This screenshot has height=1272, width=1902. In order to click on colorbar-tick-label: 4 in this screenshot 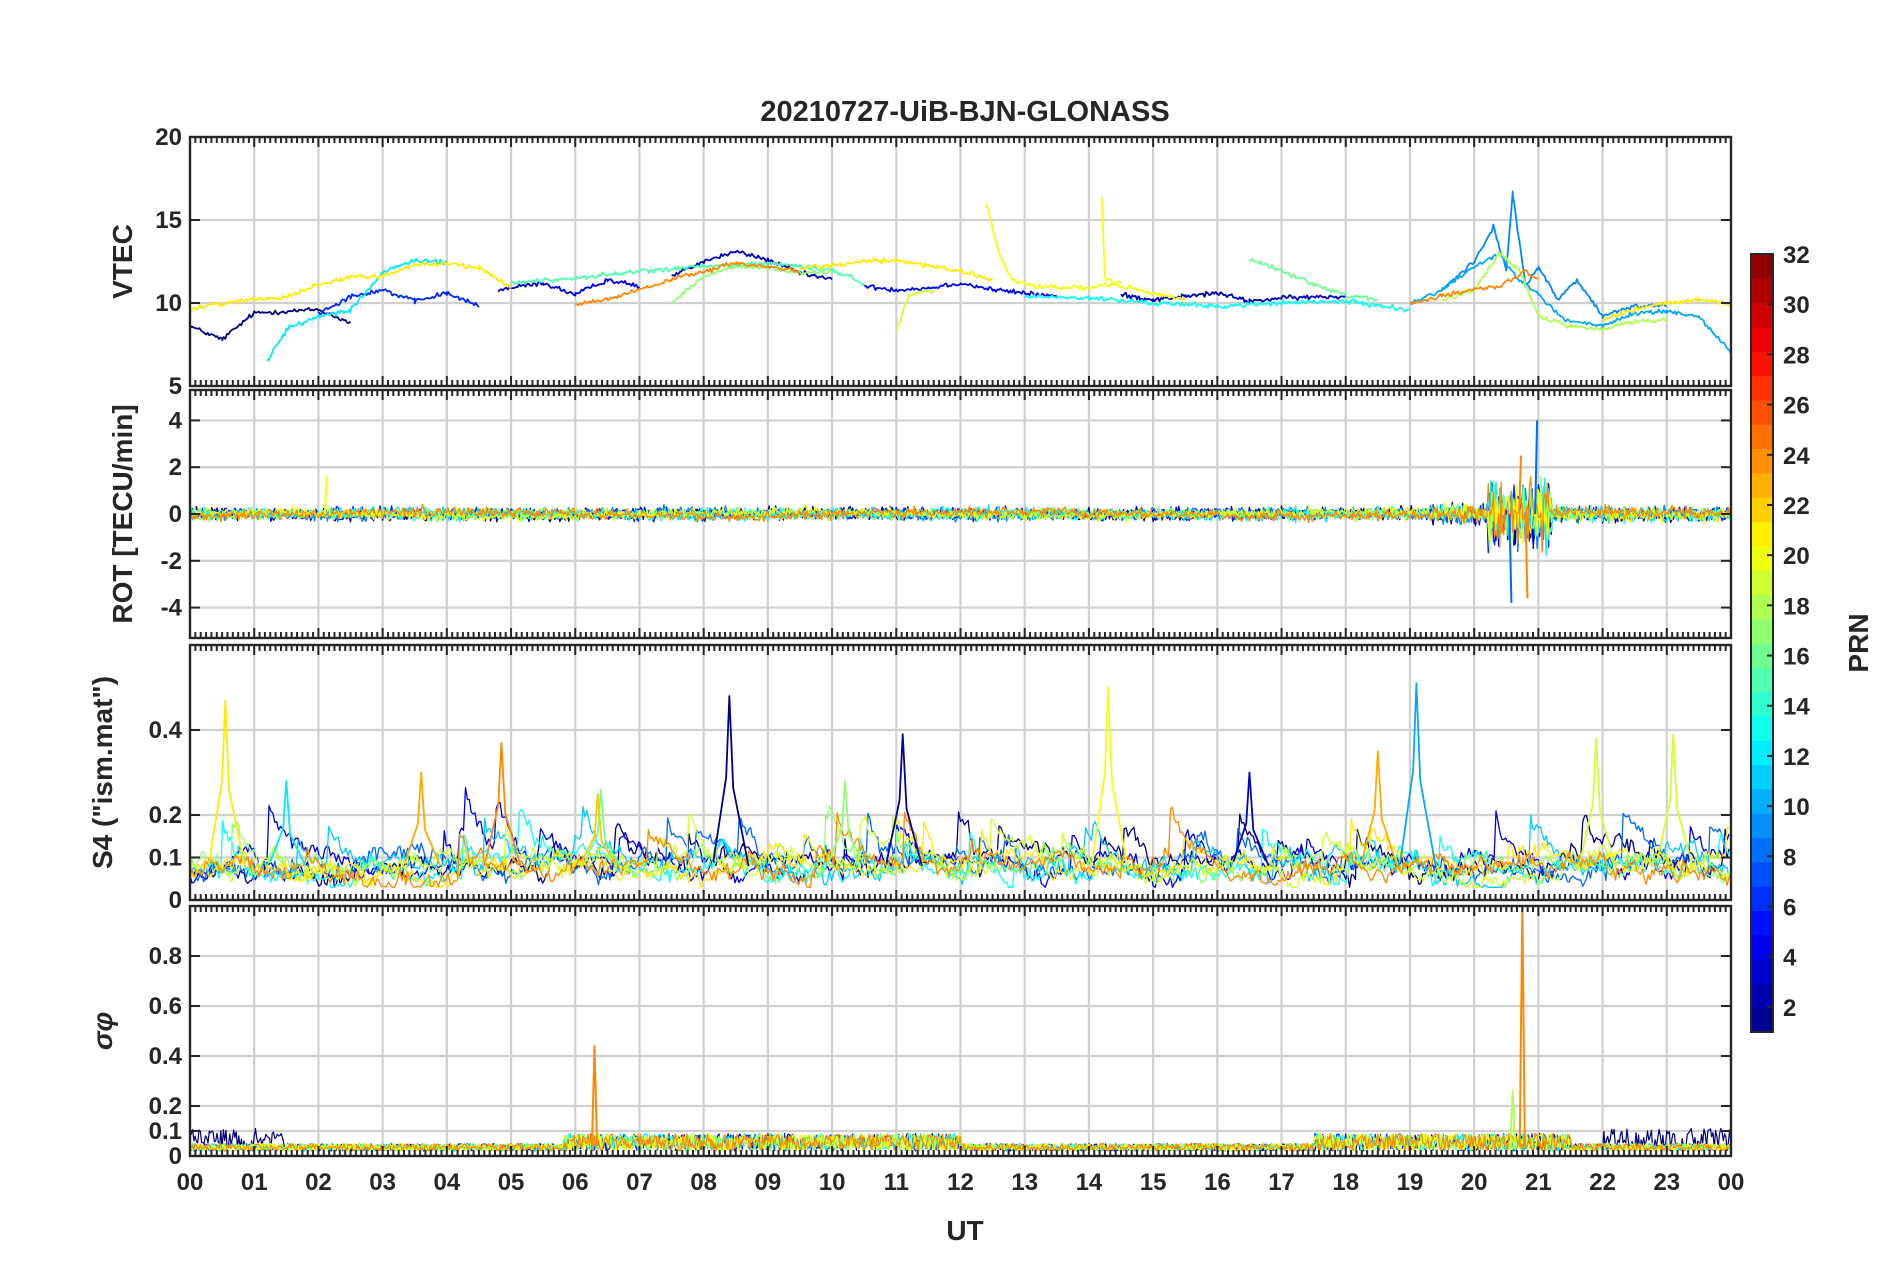, I will do `click(1790, 958)`.